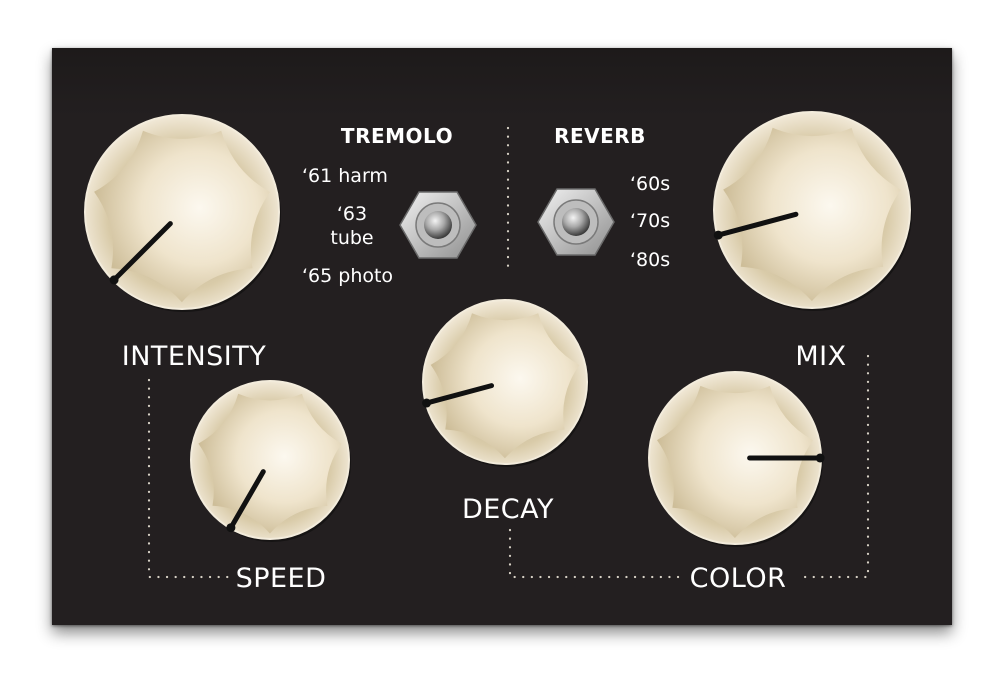 This screenshot has height=675, width=1006. I want to click on mix-knob, so click(812, 211).